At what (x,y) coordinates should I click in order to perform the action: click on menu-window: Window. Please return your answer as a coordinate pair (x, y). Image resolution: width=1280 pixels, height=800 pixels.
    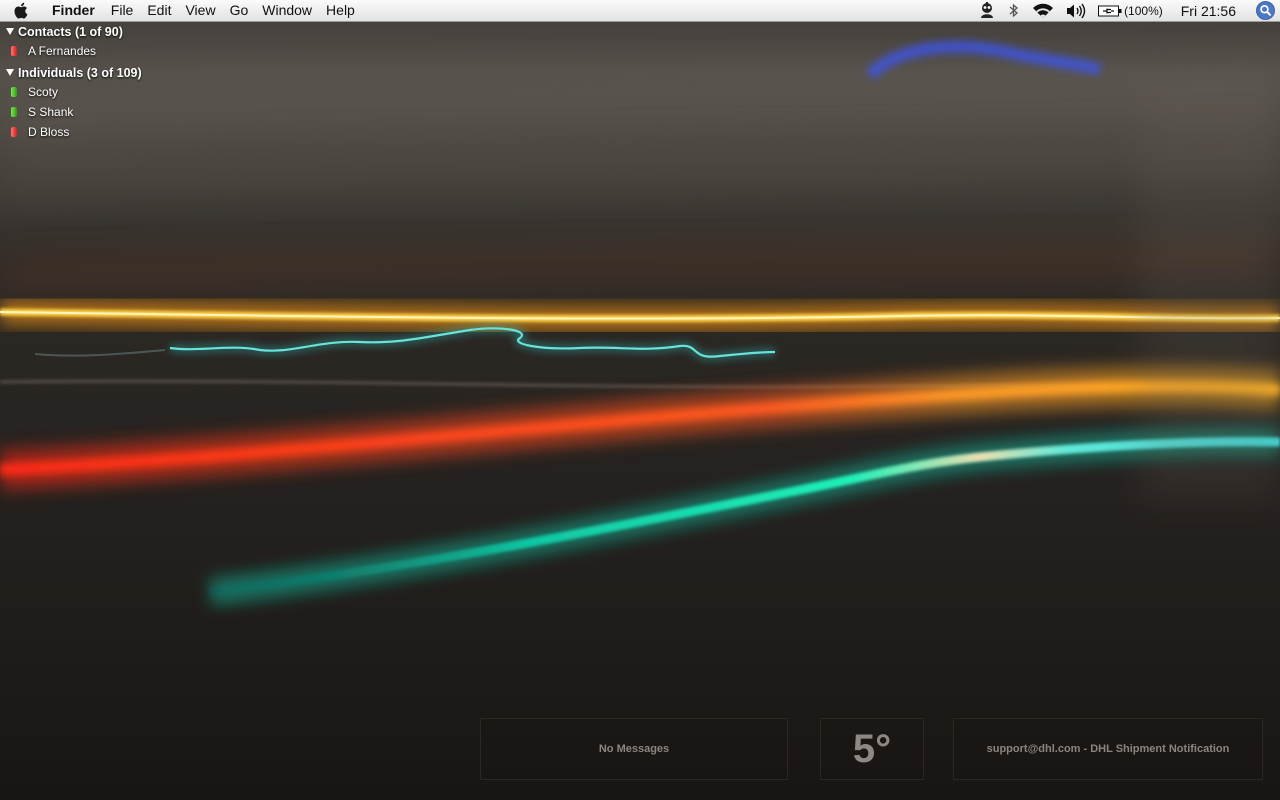
    Looking at the image, I should click on (287, 10).